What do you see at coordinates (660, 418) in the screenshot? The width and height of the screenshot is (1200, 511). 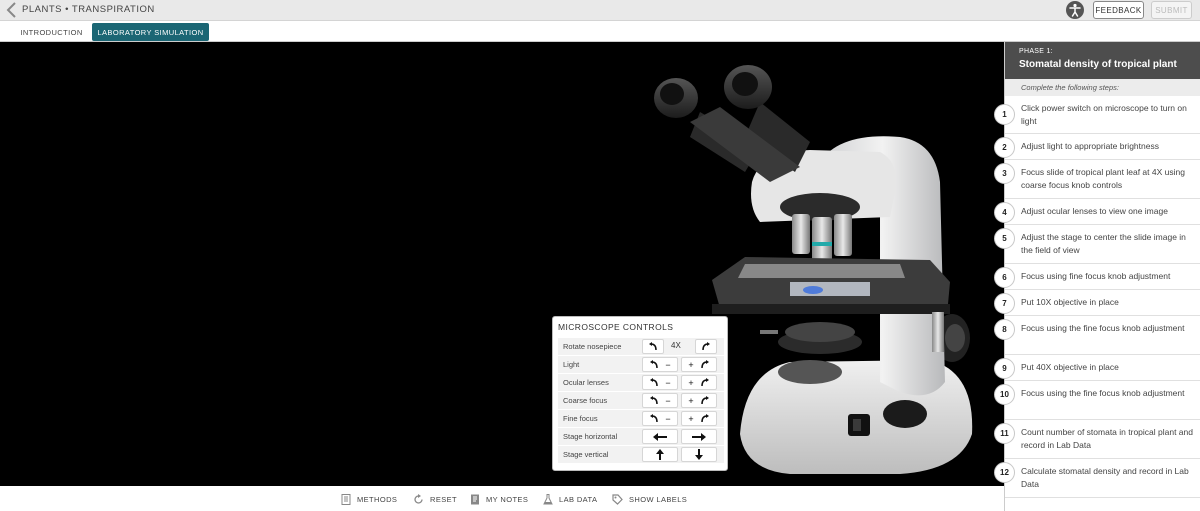 I see `fine-decrease-button: −` at bounding box center [660, 418].